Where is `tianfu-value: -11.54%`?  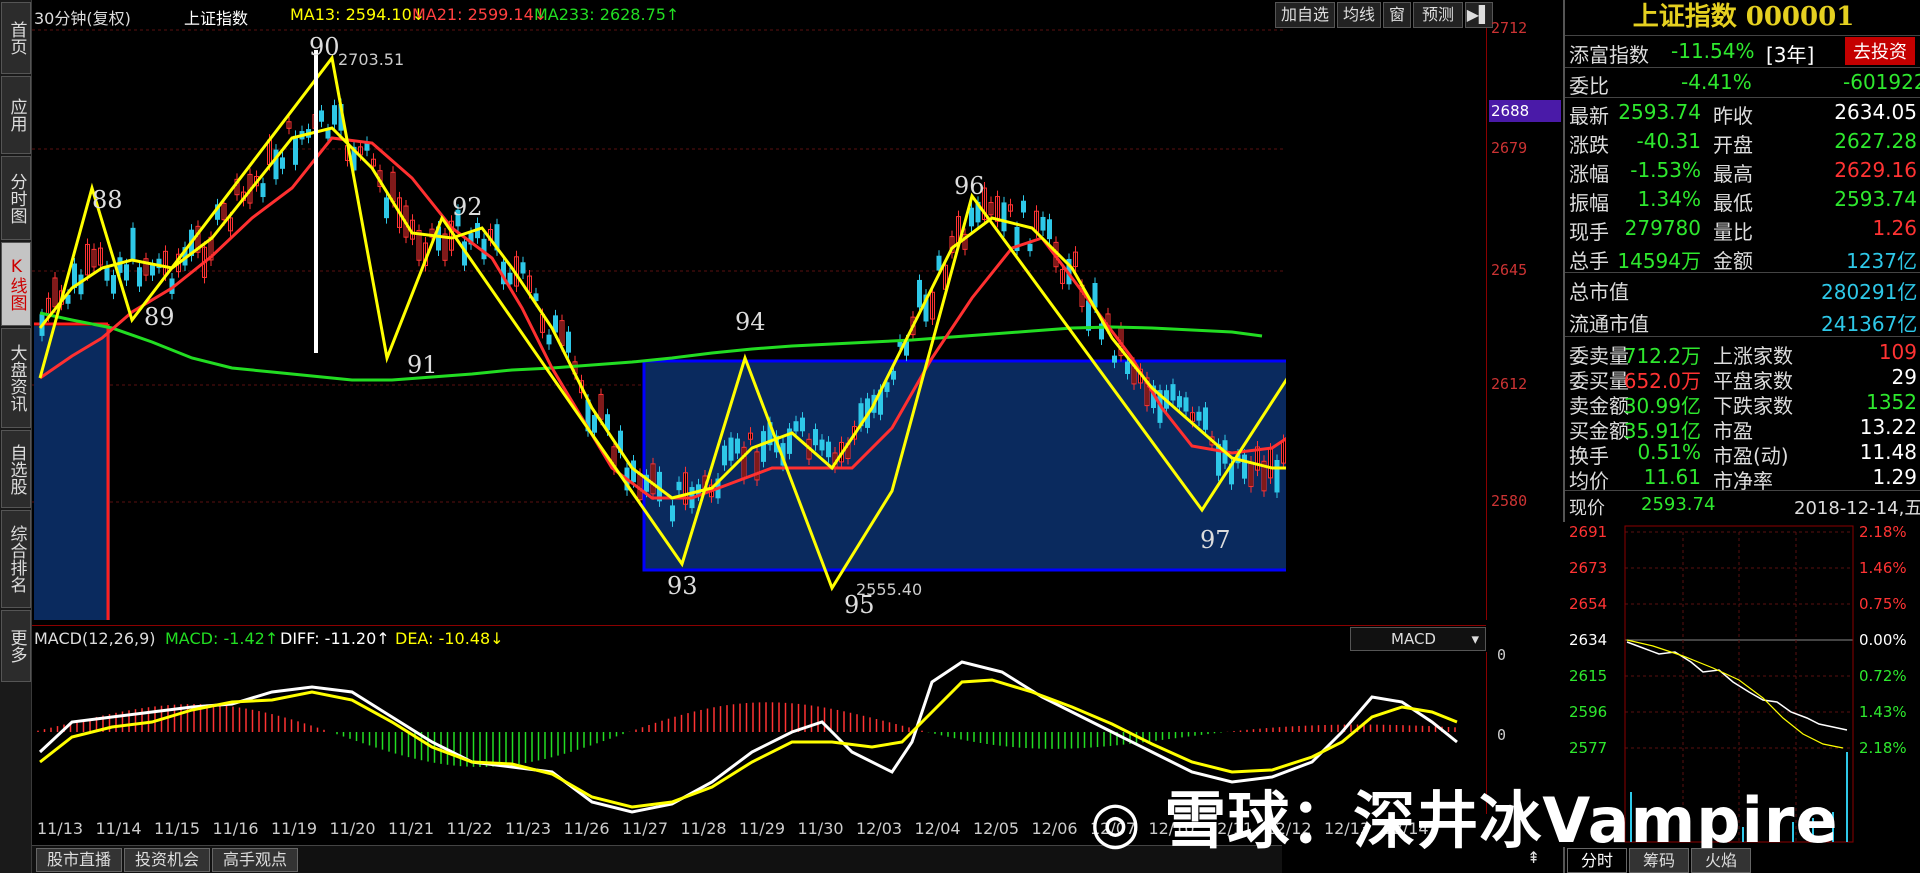
tianfu-value: -11.54% is located at coordinates (1713, 51).